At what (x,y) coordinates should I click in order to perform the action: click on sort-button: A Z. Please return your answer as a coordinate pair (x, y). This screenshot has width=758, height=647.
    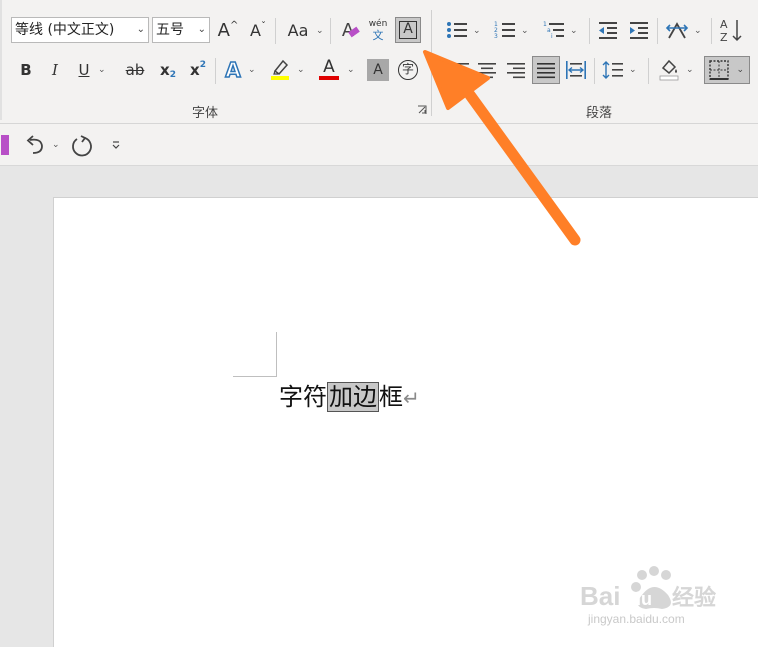
    Looking at the image, I should click on (731, 30).